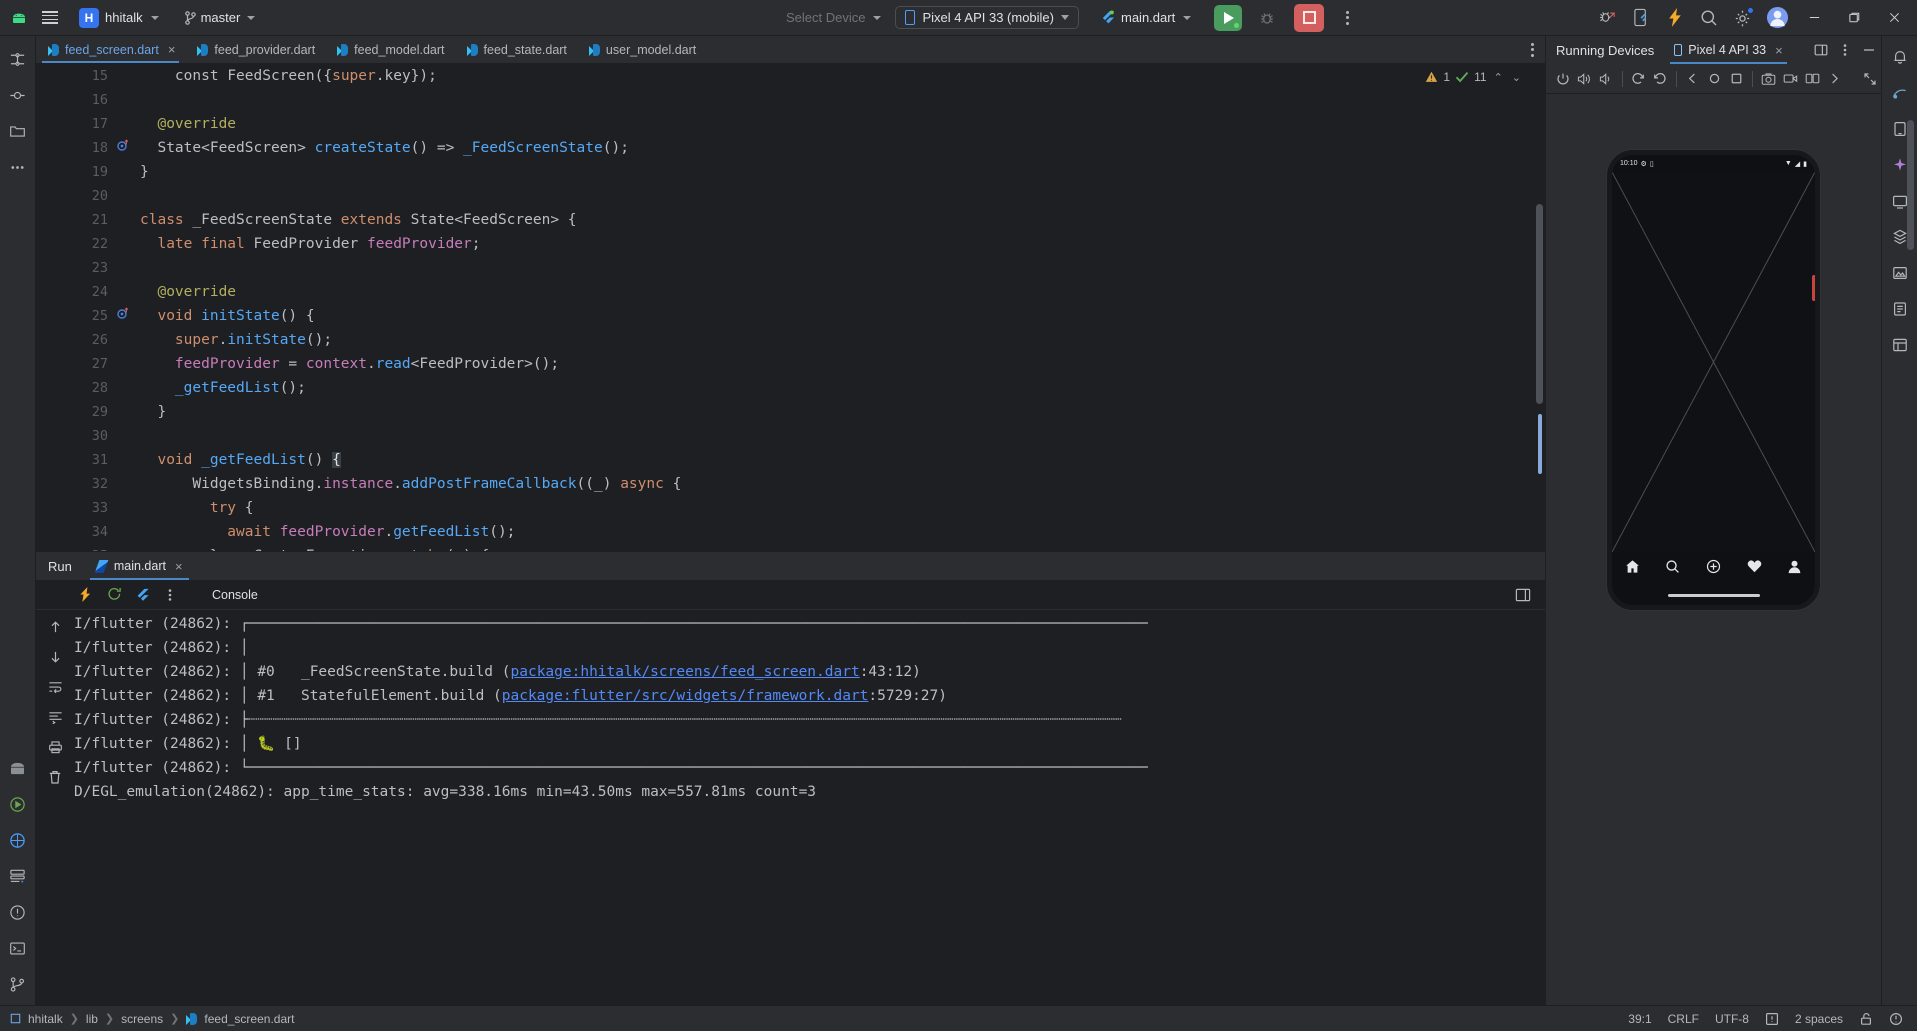 The image size is (1917, 1031). Describe the element at coordinates (1900, 309) in the screenshot. I see `app-quality-icon` at that location.